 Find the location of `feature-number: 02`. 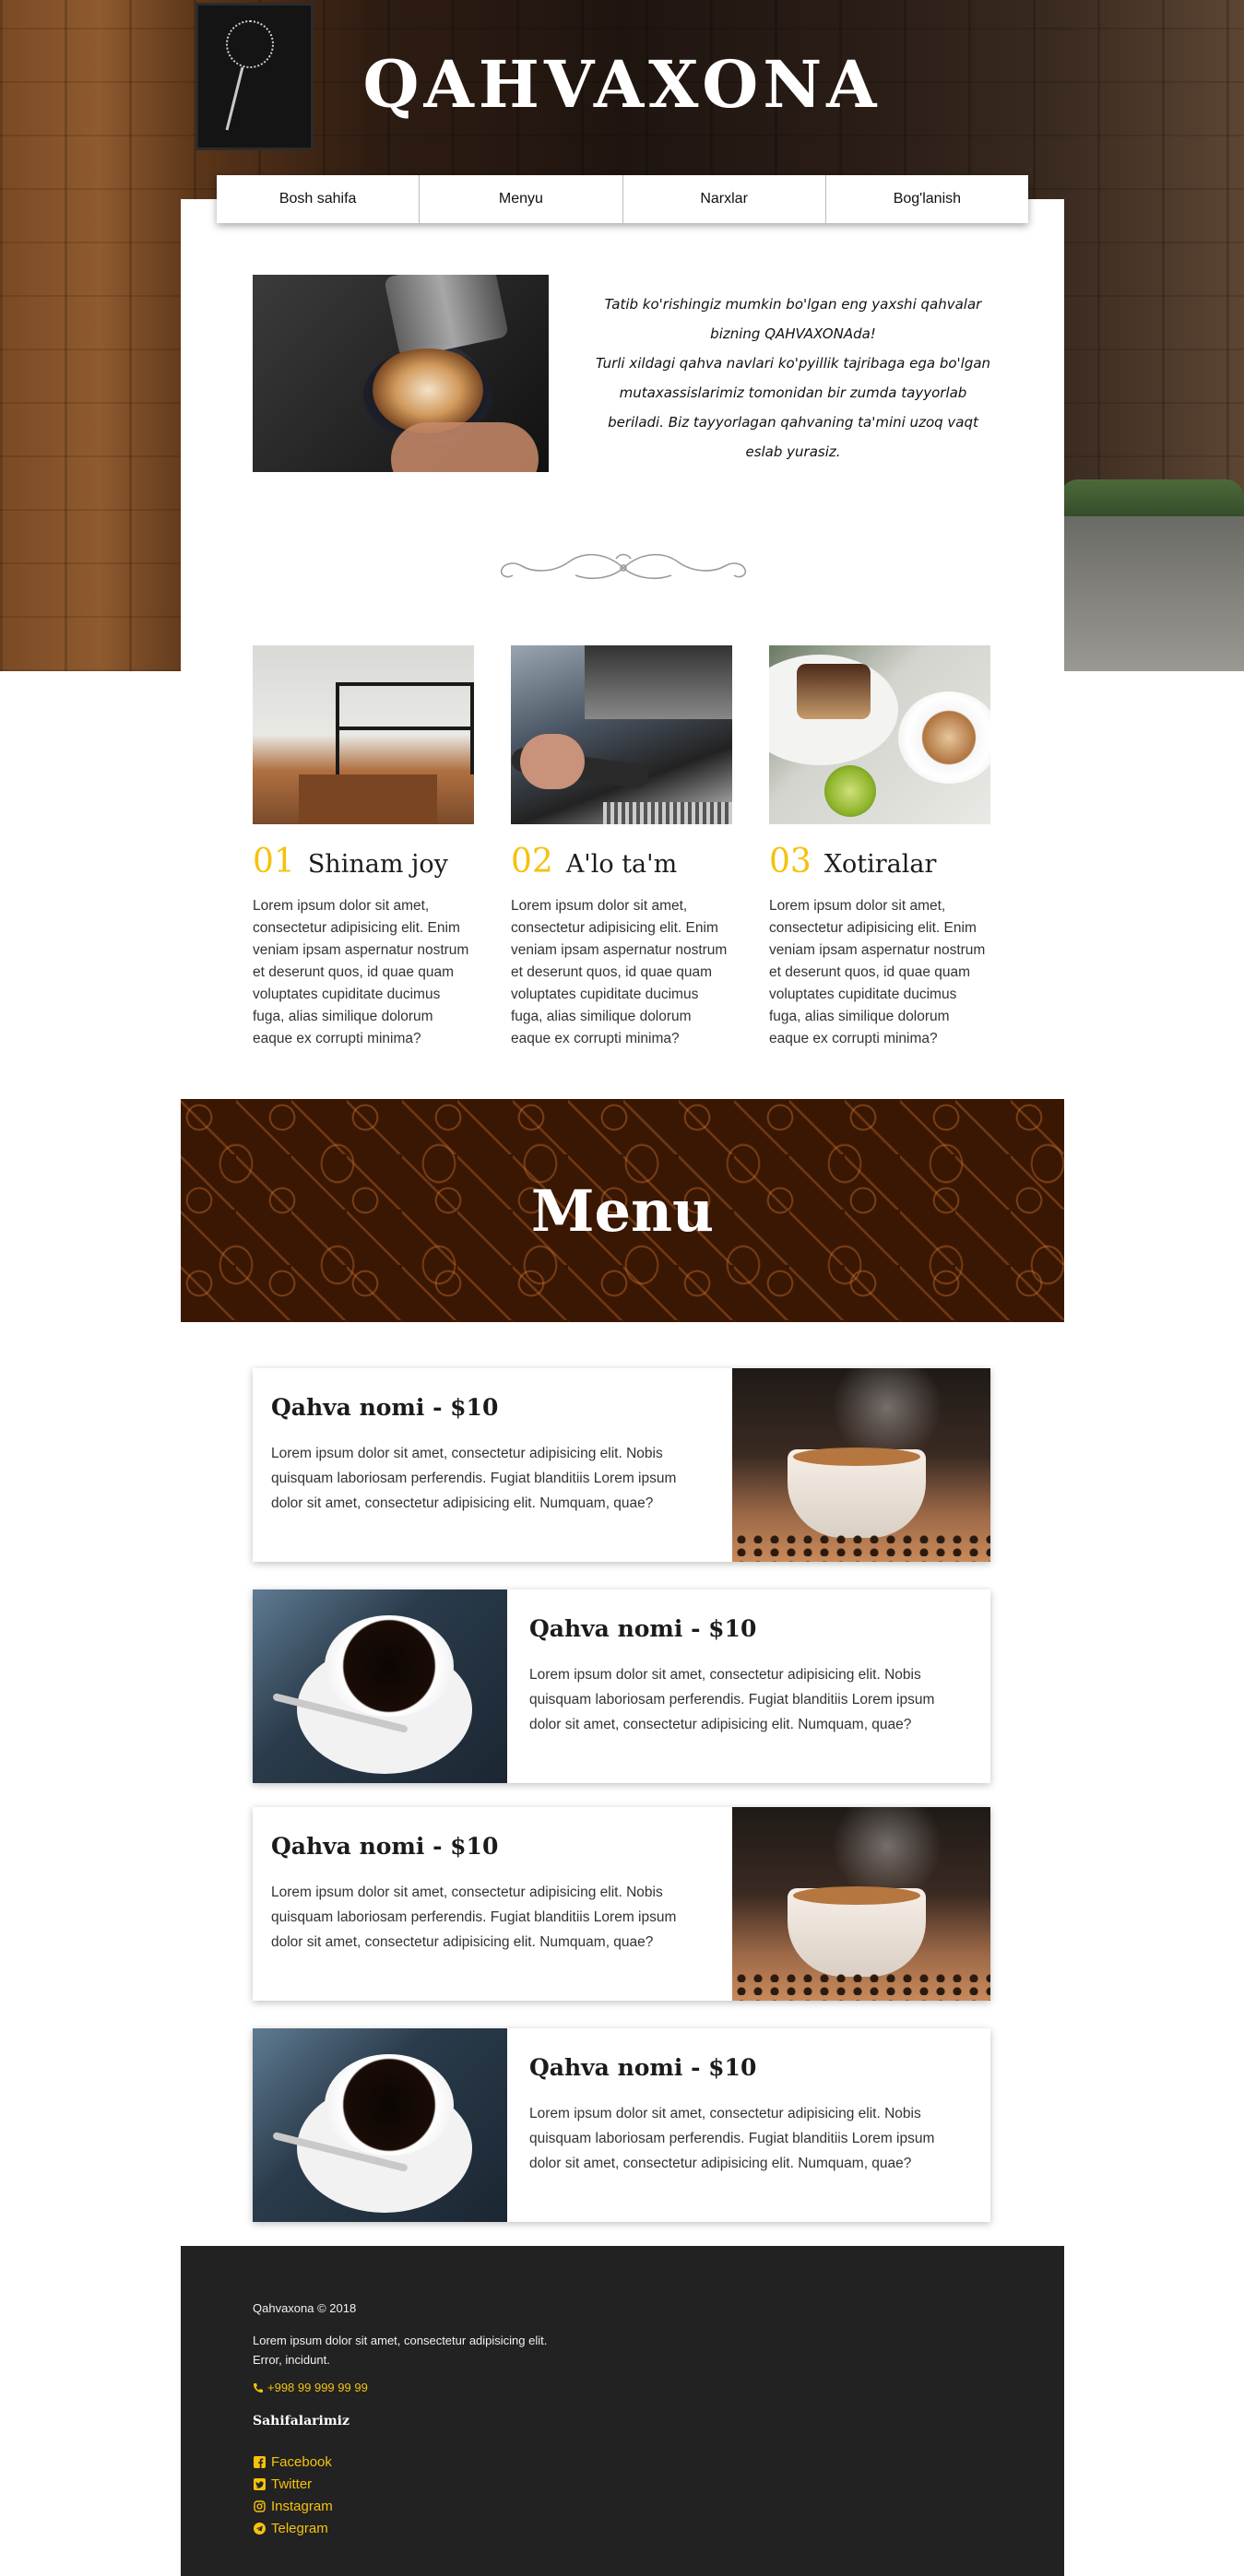

feature-number: 02 is located at coordinates (532, 861).